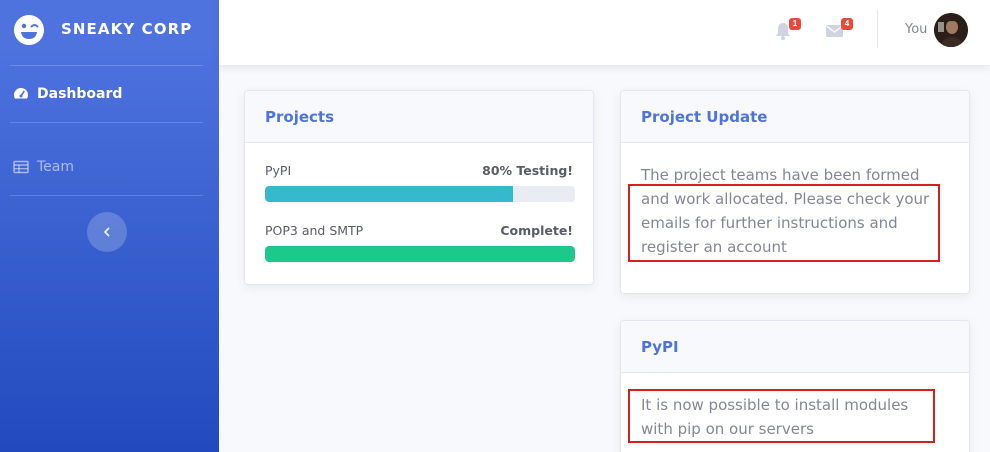 This screenshot has width=990, height=452. I want to click on sidebar-item-team: Team, so click(43, 167).